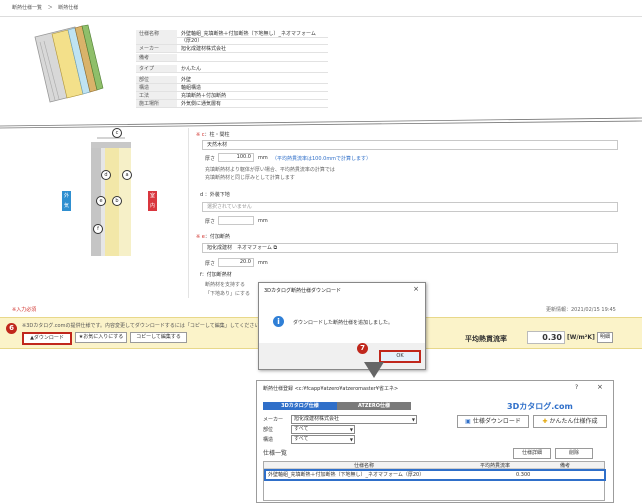 This screenshot has width=642, height=503. Describe the element at coordinates (574, 453) in the screenshot. I see `delete-button: 削除` at that location.